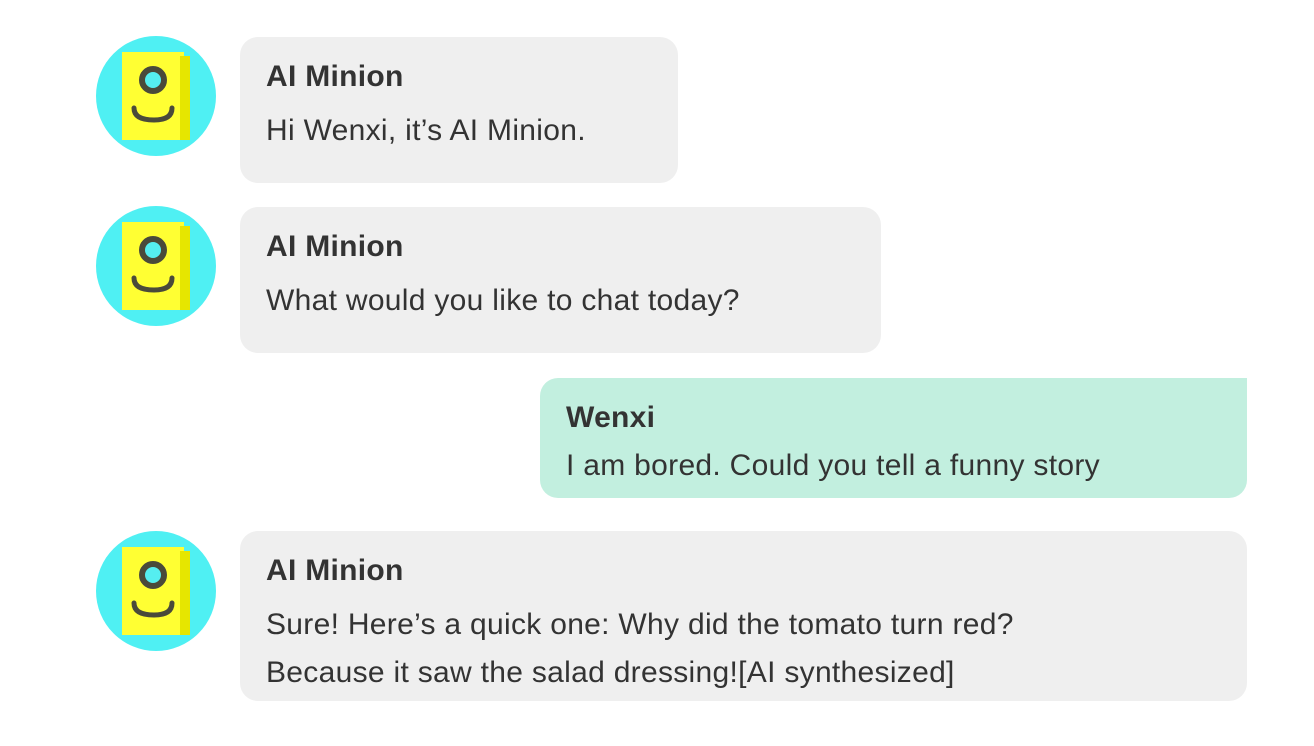  Describe the element at coordinates (503, 300) in the screenshot. I see `message-line: What would you like to chat today?` at that location.